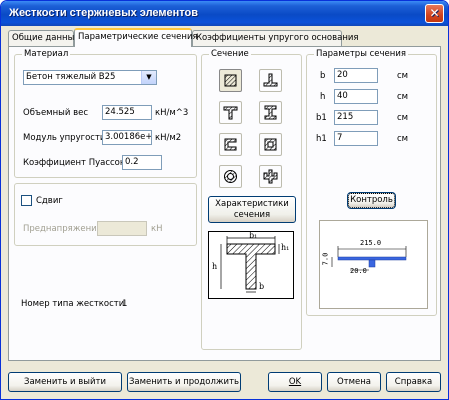 The width and height of the screenshot is (449, 400). I want to click on param-b-label: b, so click(323, 76).